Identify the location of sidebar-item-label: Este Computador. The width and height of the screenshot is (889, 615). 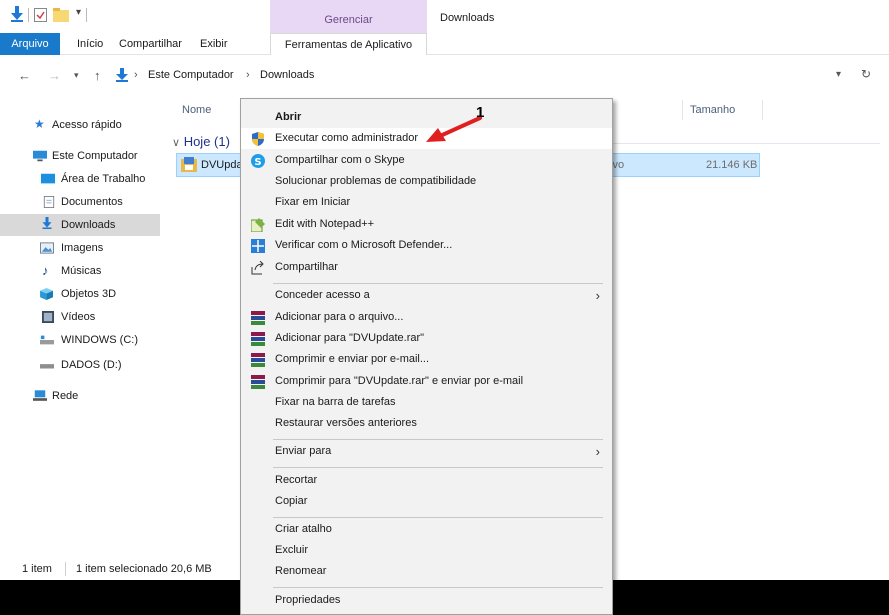
(95, 156).